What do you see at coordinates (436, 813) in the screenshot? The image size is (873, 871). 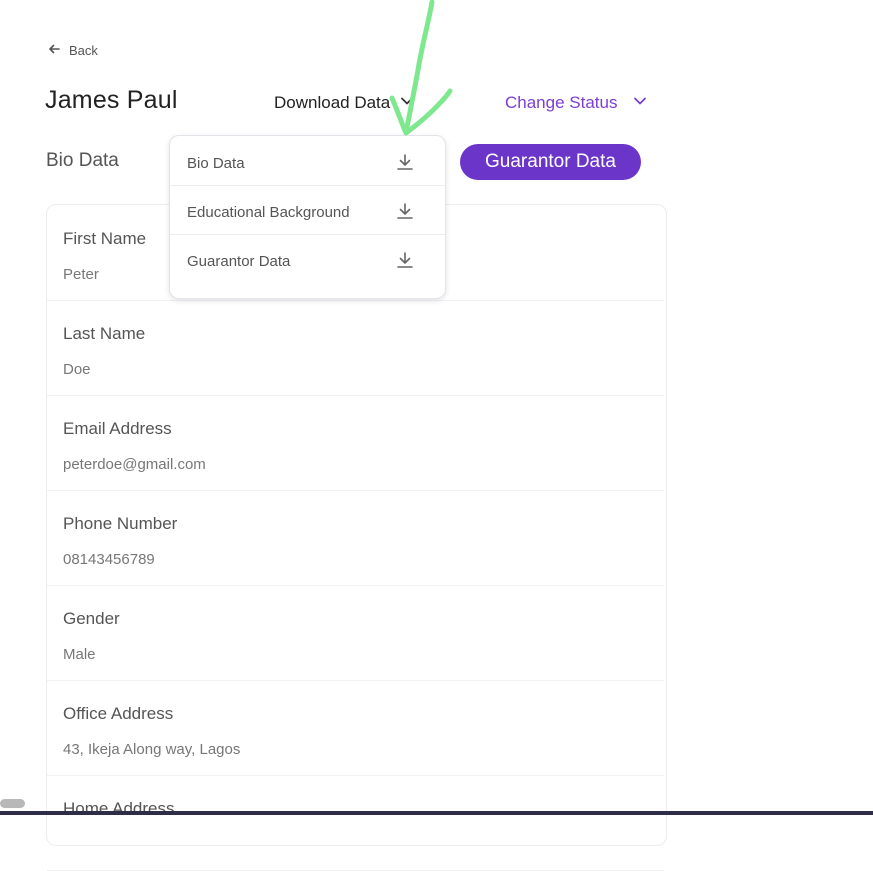 I see `bottom-divider` at bounding box center [436, 813].